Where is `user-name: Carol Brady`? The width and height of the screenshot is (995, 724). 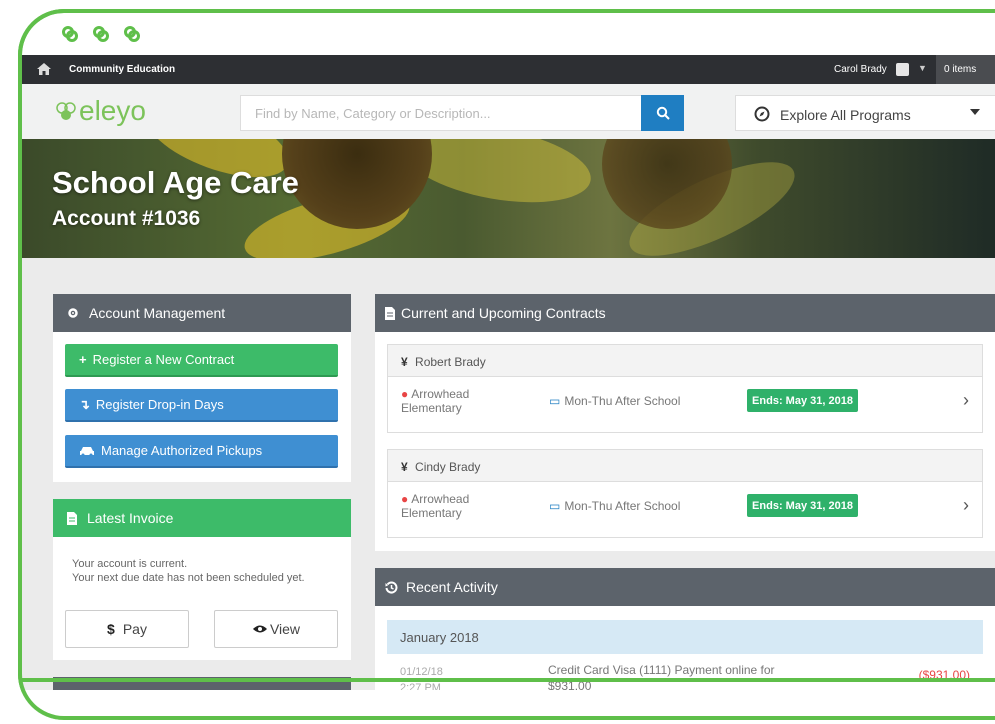 user-name: Carol Brady is located at coordinates (860, 69).